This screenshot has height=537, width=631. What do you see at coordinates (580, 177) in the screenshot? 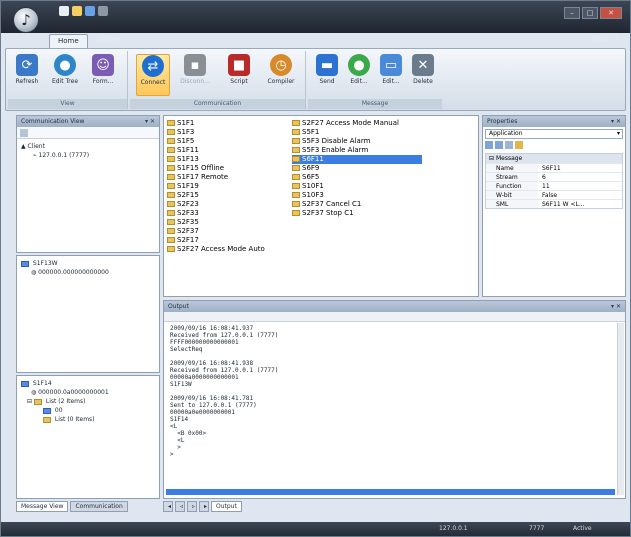
I see `property-value: 6` at bounding box center [580, 177].